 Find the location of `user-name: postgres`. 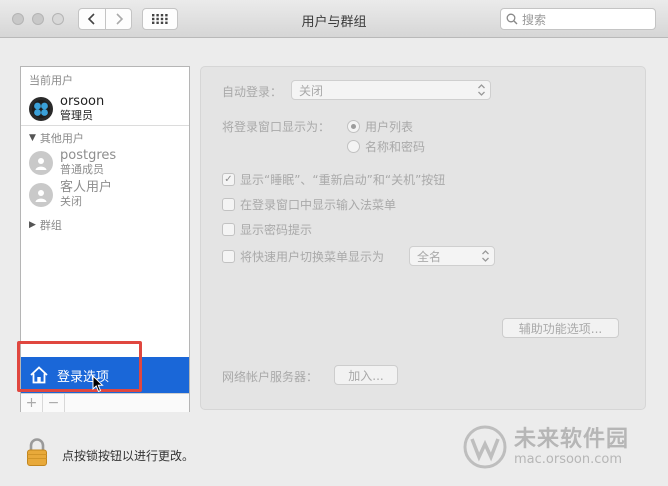

user-name: postgres is located at coordinates (88, 155).